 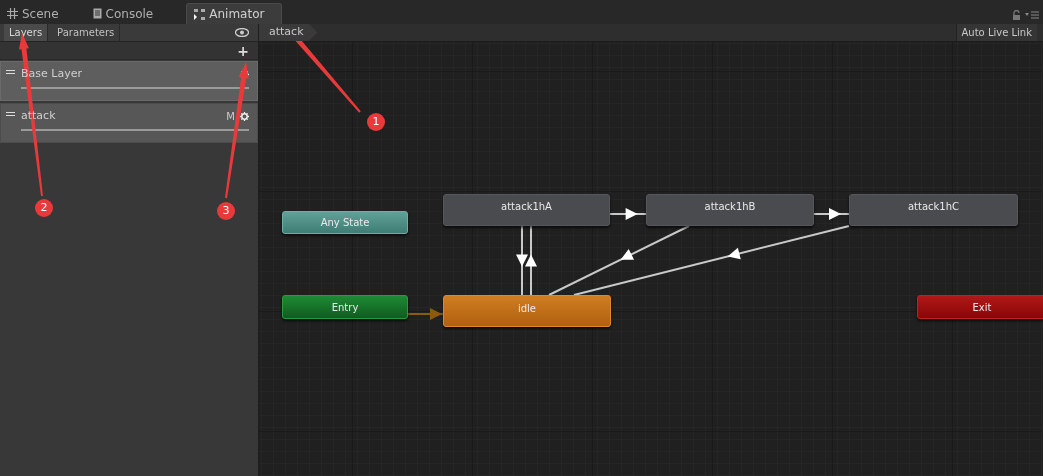 I want to click on state-node: attack1hB, so click(x=730, y=210).